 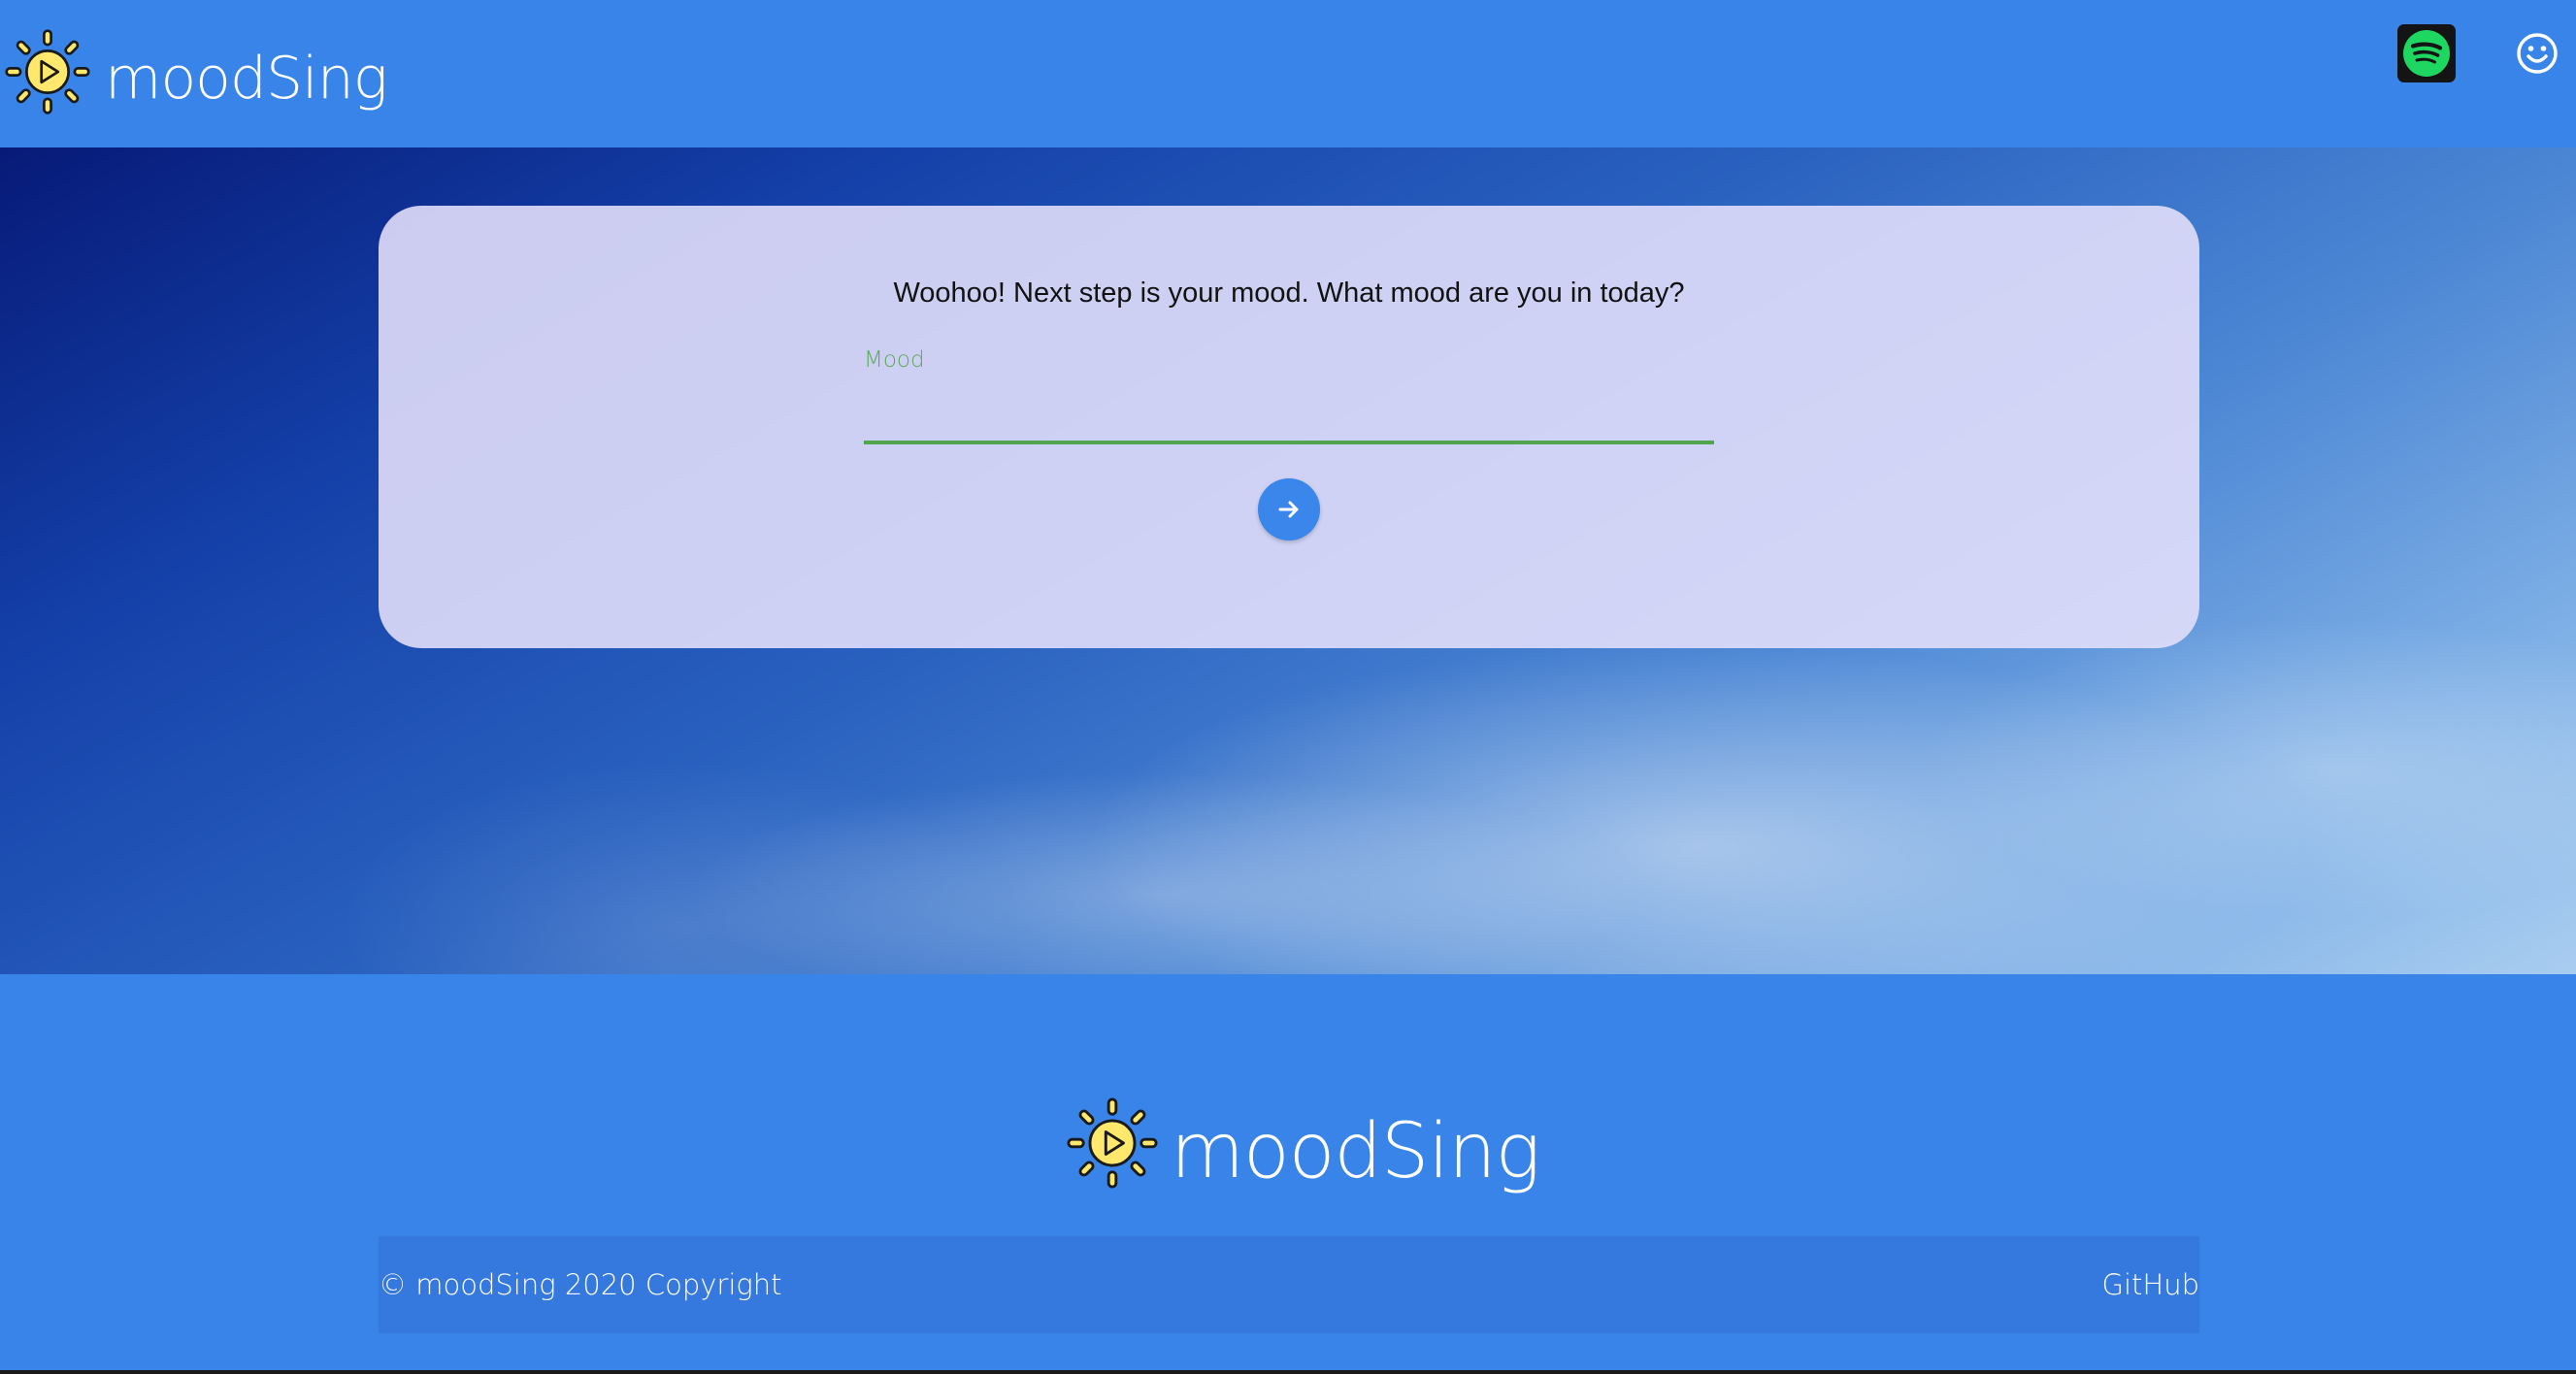 What do you see at coordinates (894, 360) in the screenshot?
I see `mood-field-label: Mood` at bounding box center [894, 360].